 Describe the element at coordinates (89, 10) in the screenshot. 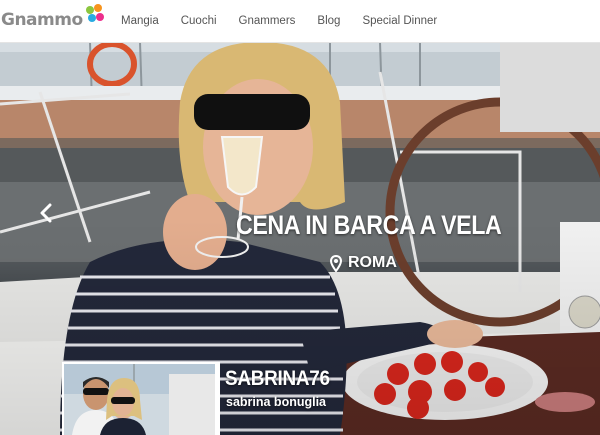

I see `logo-dot-green` at that location.